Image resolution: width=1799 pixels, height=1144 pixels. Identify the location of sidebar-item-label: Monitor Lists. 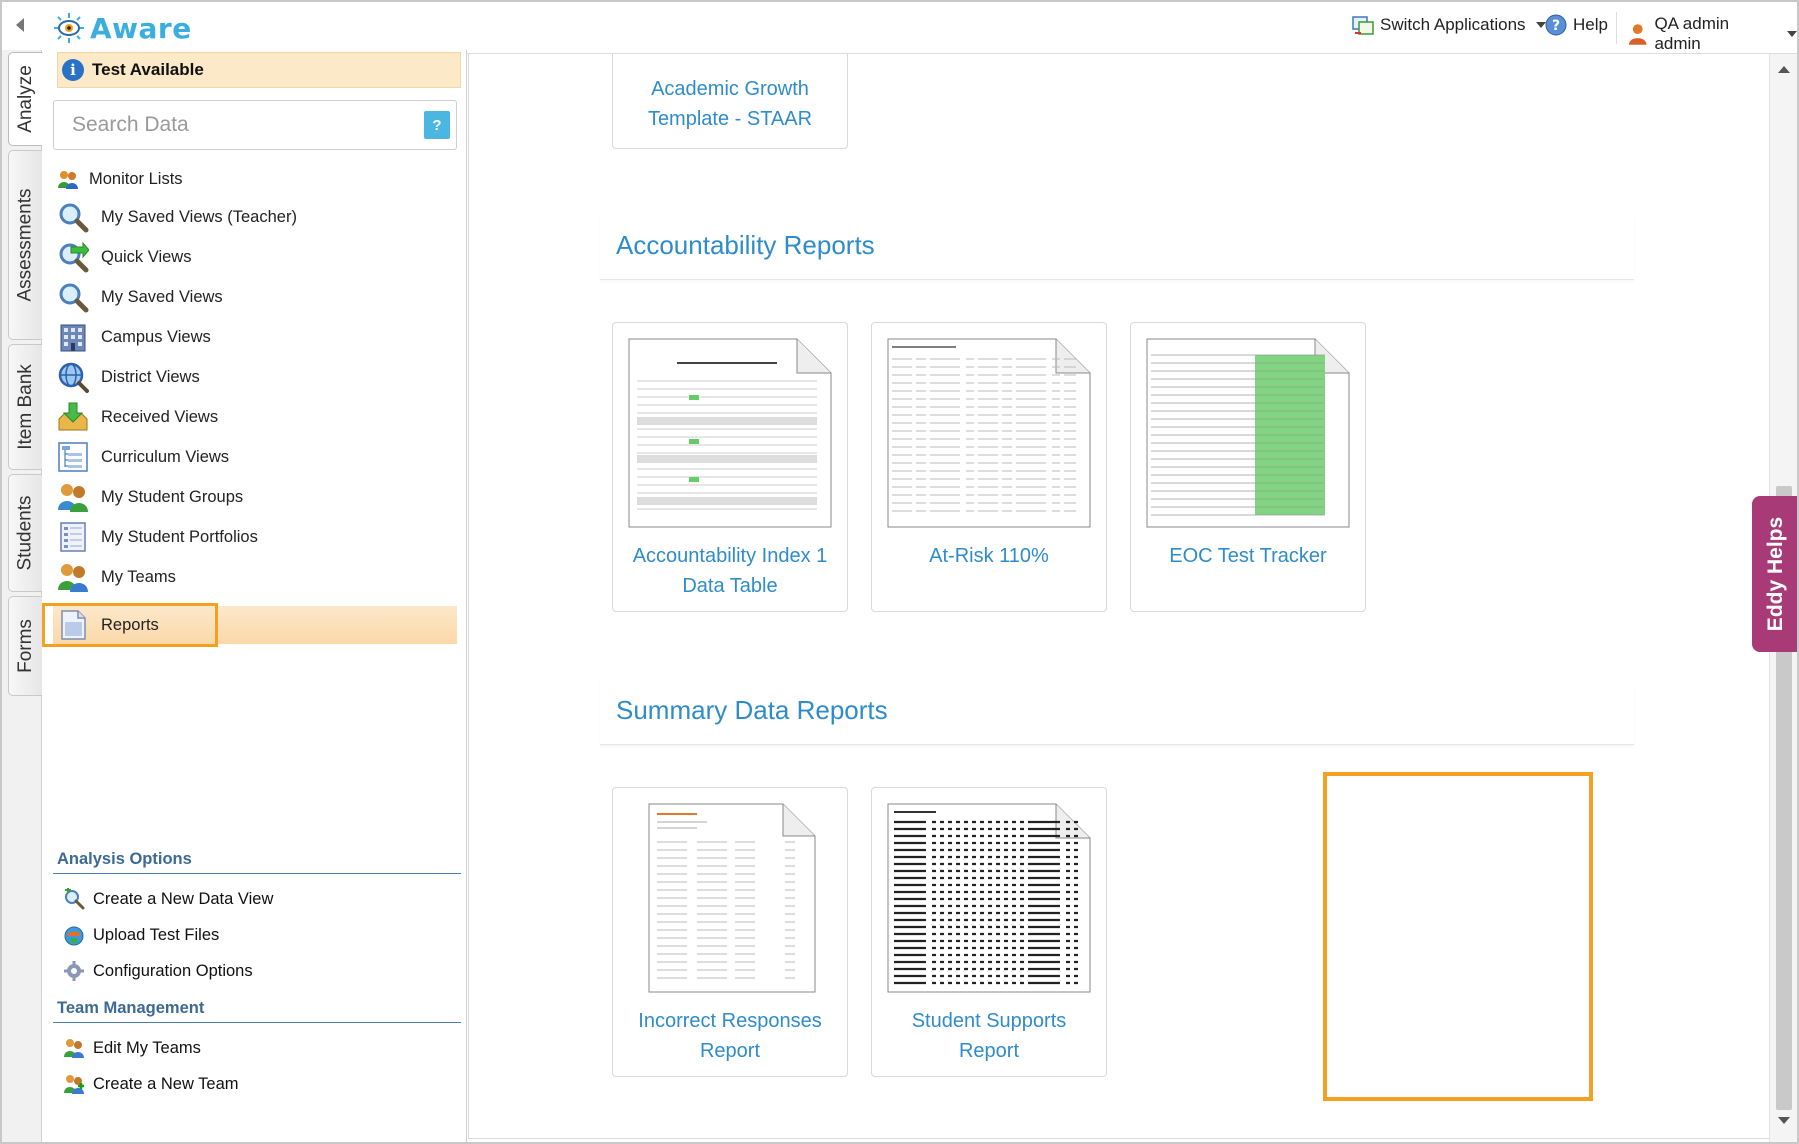
(136, 178).